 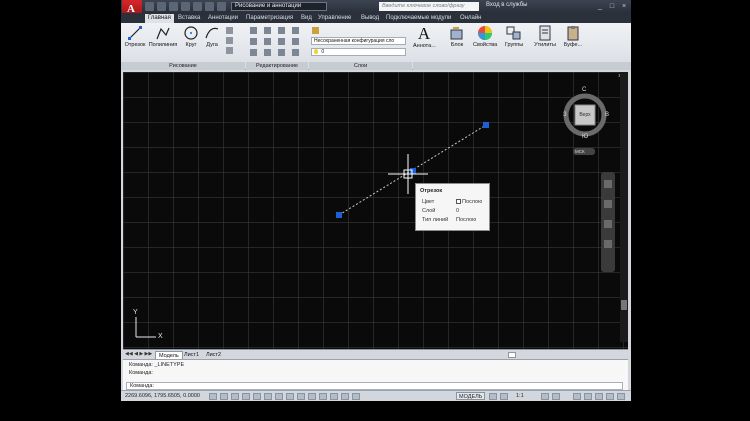 I want to click on rotate-icon, so click(x=267, y=30).